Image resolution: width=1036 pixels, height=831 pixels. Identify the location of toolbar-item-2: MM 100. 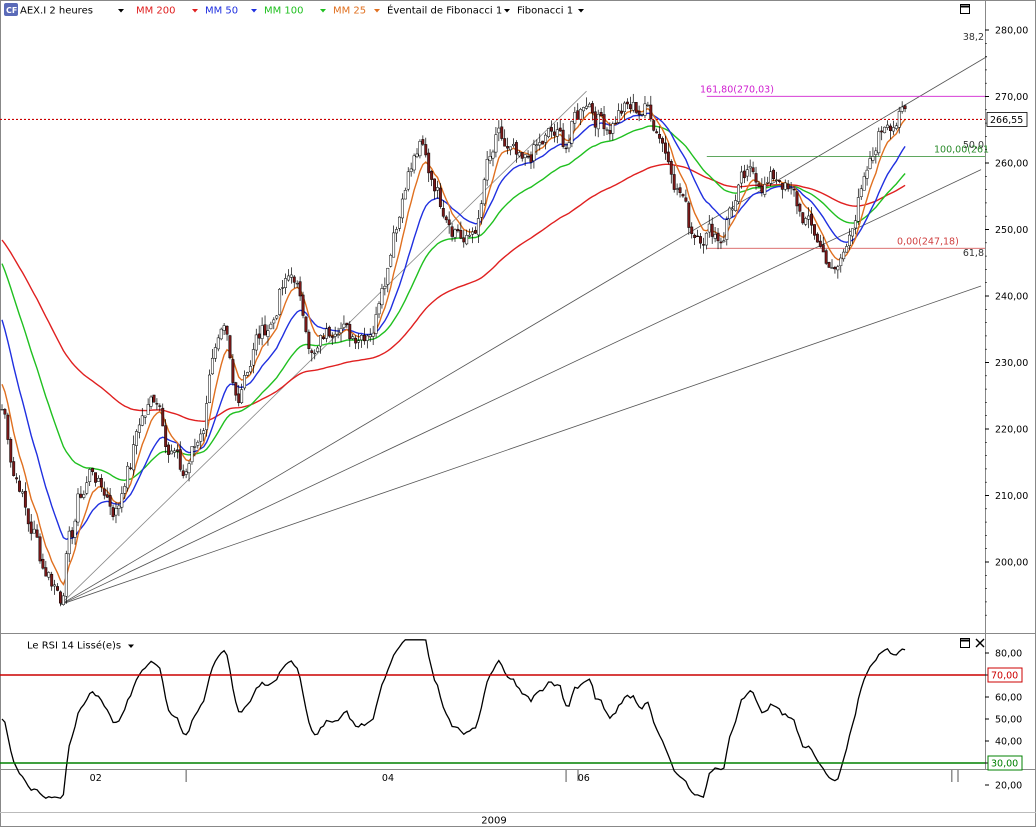
(284, 11).